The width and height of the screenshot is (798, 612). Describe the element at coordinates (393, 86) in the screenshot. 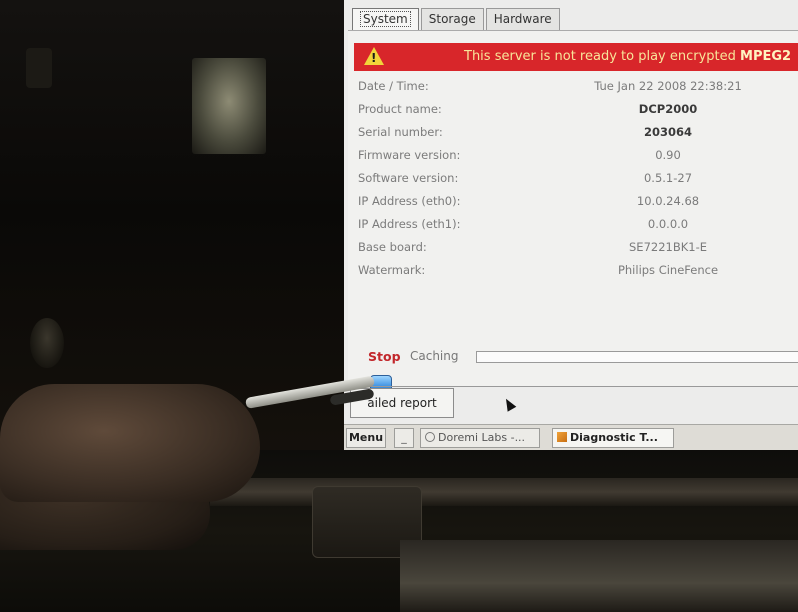

I see `info-label-date-time: Date / Time:` at that location.